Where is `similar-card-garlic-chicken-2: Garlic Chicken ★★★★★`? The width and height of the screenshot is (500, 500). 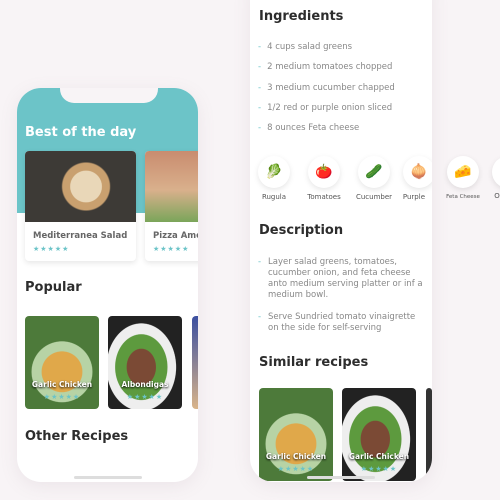 similar-card-garlic-chicken-2: Garlic Chicken ★★★★★ is located at coordinates (379, 434).